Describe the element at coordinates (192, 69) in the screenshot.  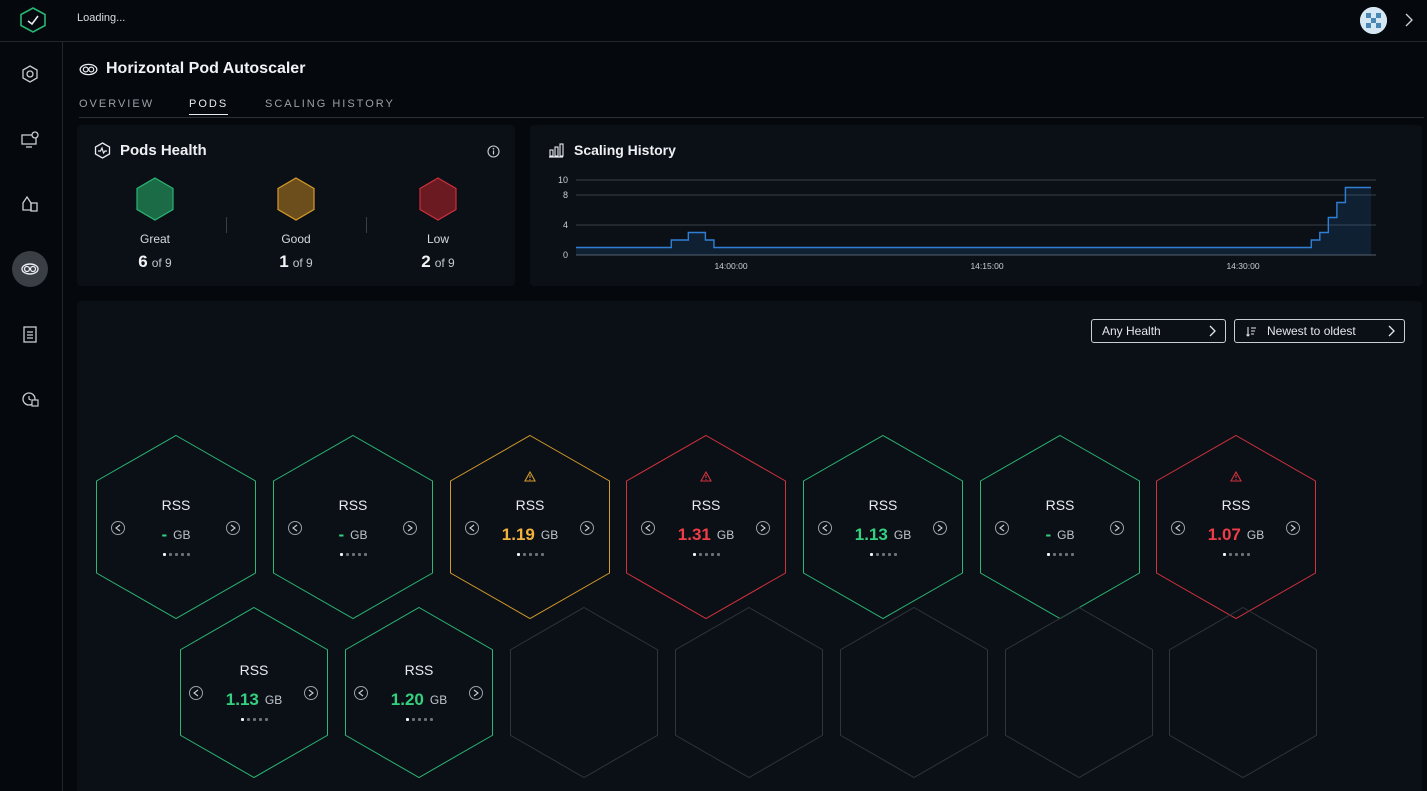
I see `page-header: Horizontal Pod Autoscaler` at that location.